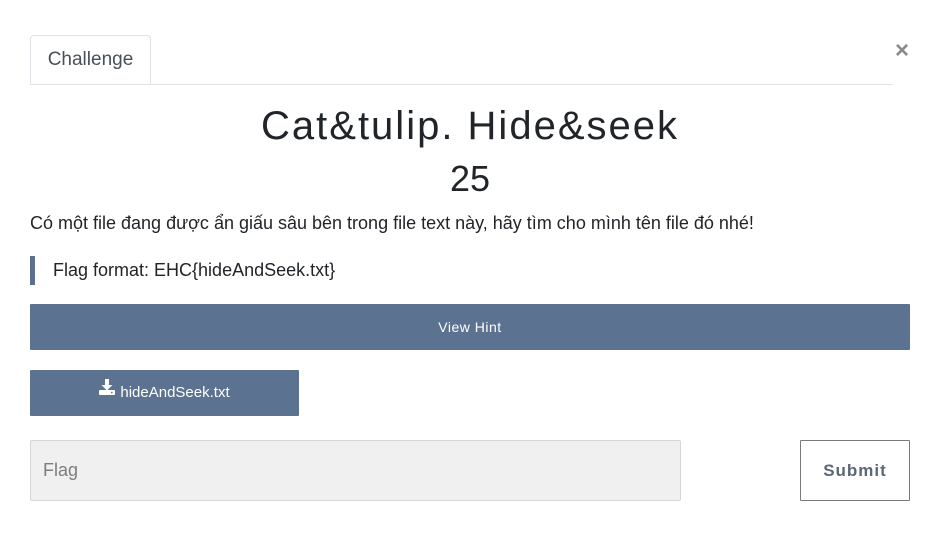  I want to click on view-hint-label: View Hint, so click(470, 327).